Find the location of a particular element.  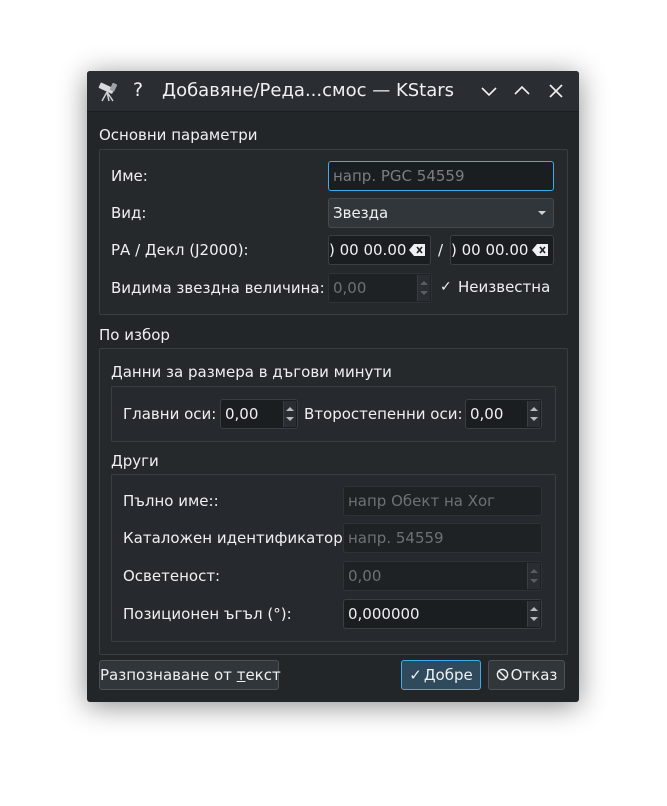

minimize-button is located at coordinates (489, 91).